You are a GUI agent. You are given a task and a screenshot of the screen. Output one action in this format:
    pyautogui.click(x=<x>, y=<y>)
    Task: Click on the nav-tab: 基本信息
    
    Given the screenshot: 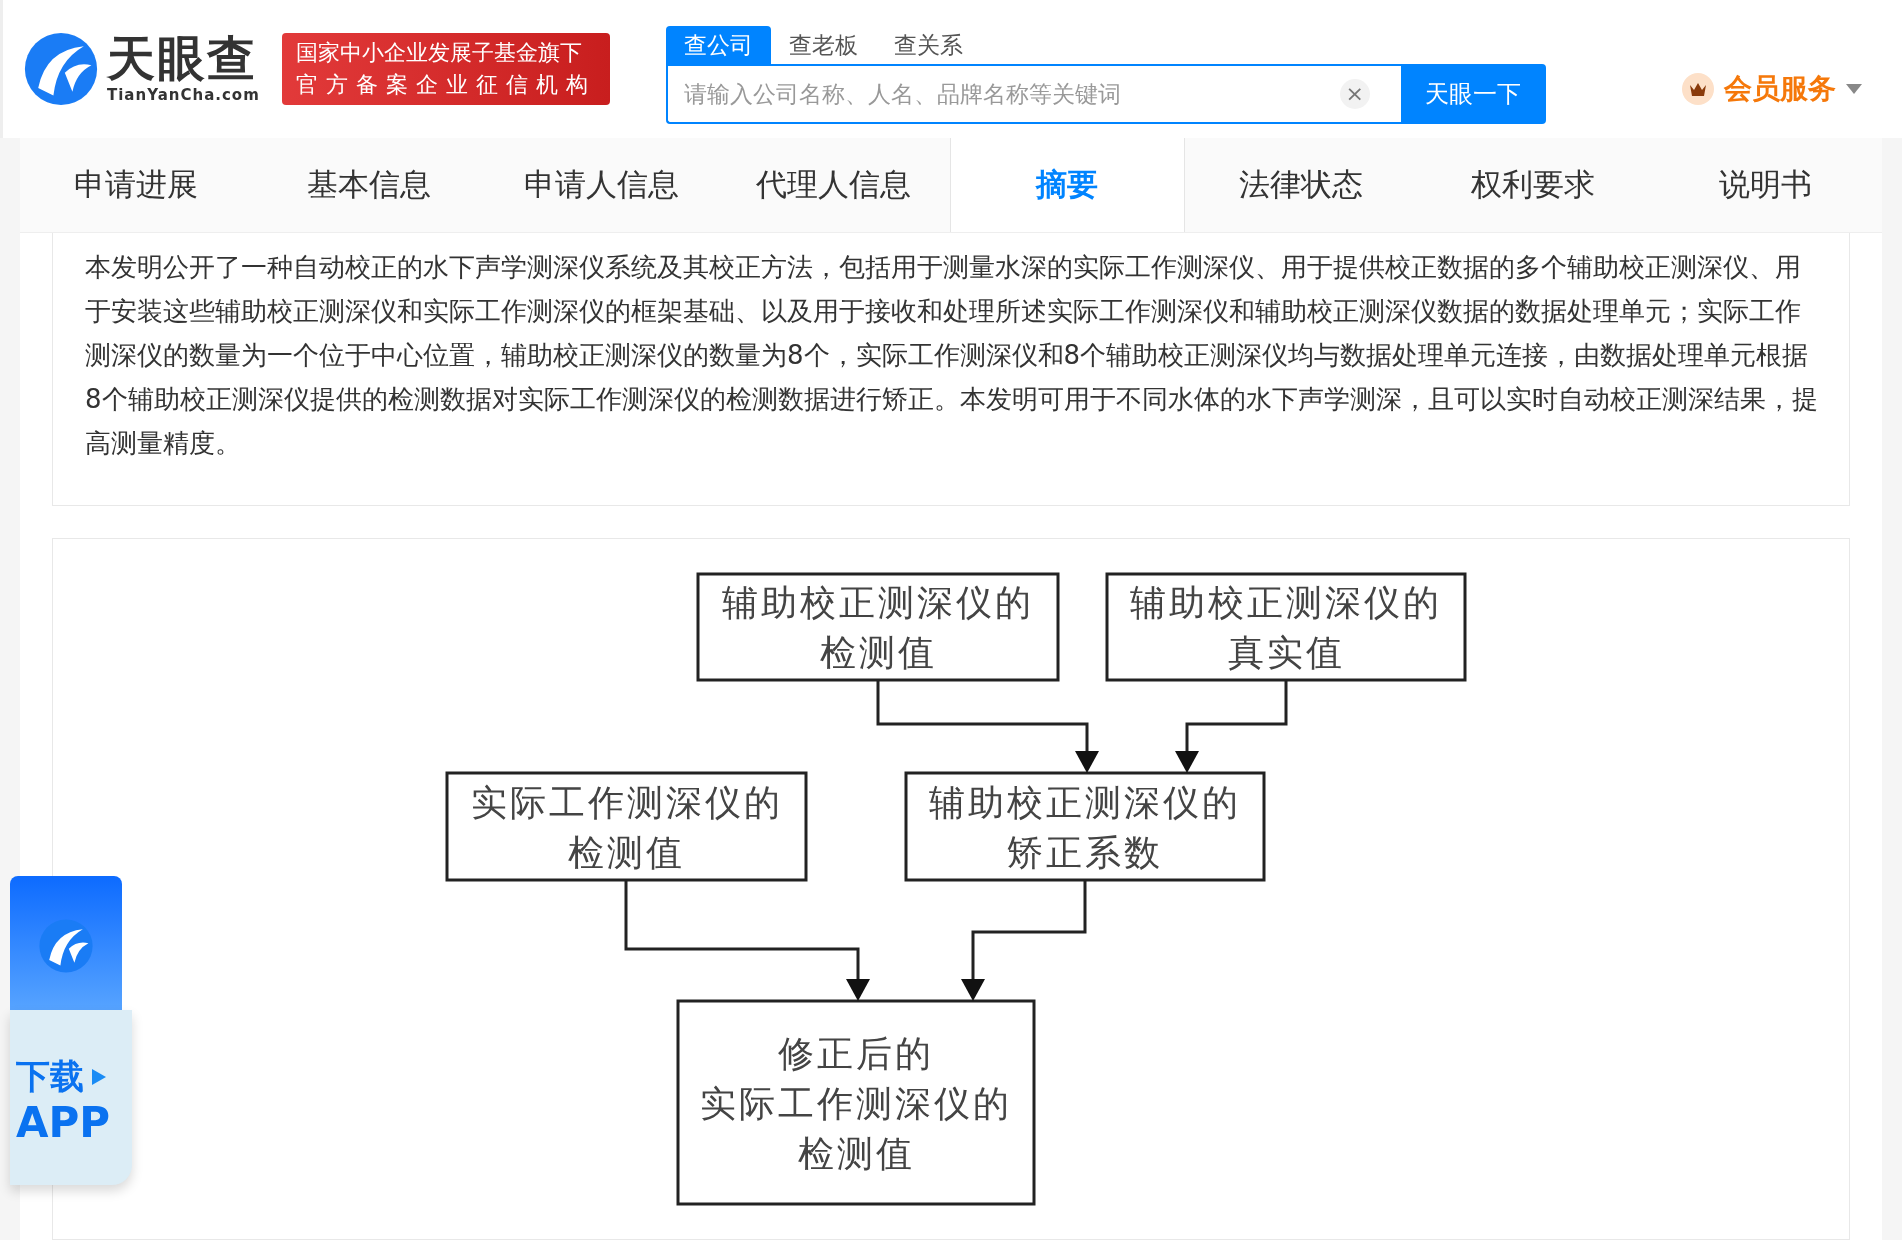 What is the action you would take?
    pyautogui.click(x=368, y=185)
    